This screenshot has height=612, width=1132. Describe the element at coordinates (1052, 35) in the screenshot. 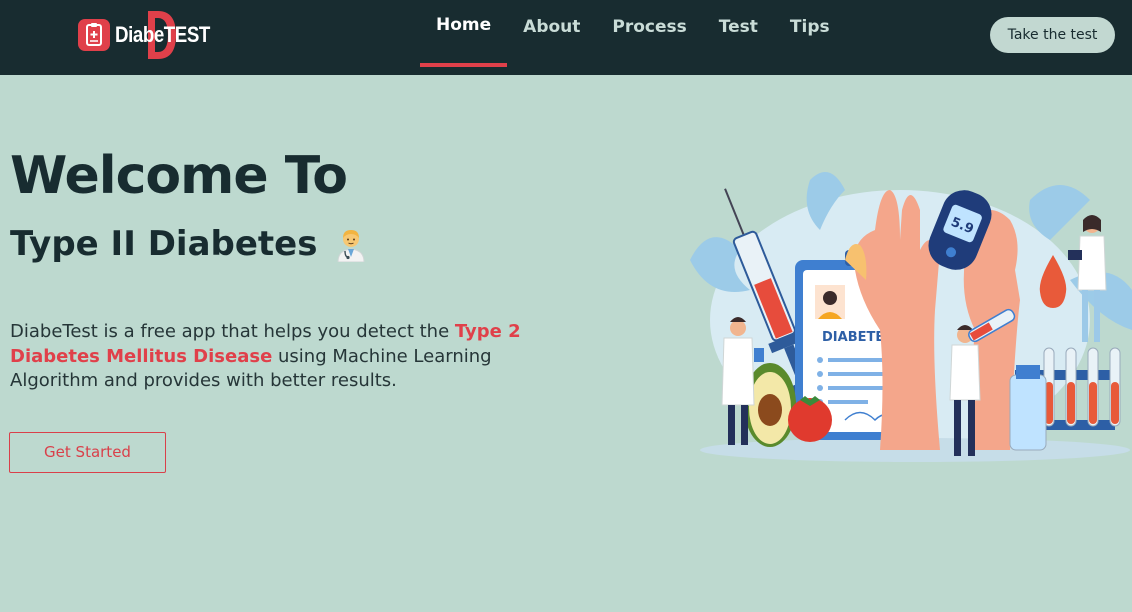

I see `take-the-test-button: Take the test` at that location.